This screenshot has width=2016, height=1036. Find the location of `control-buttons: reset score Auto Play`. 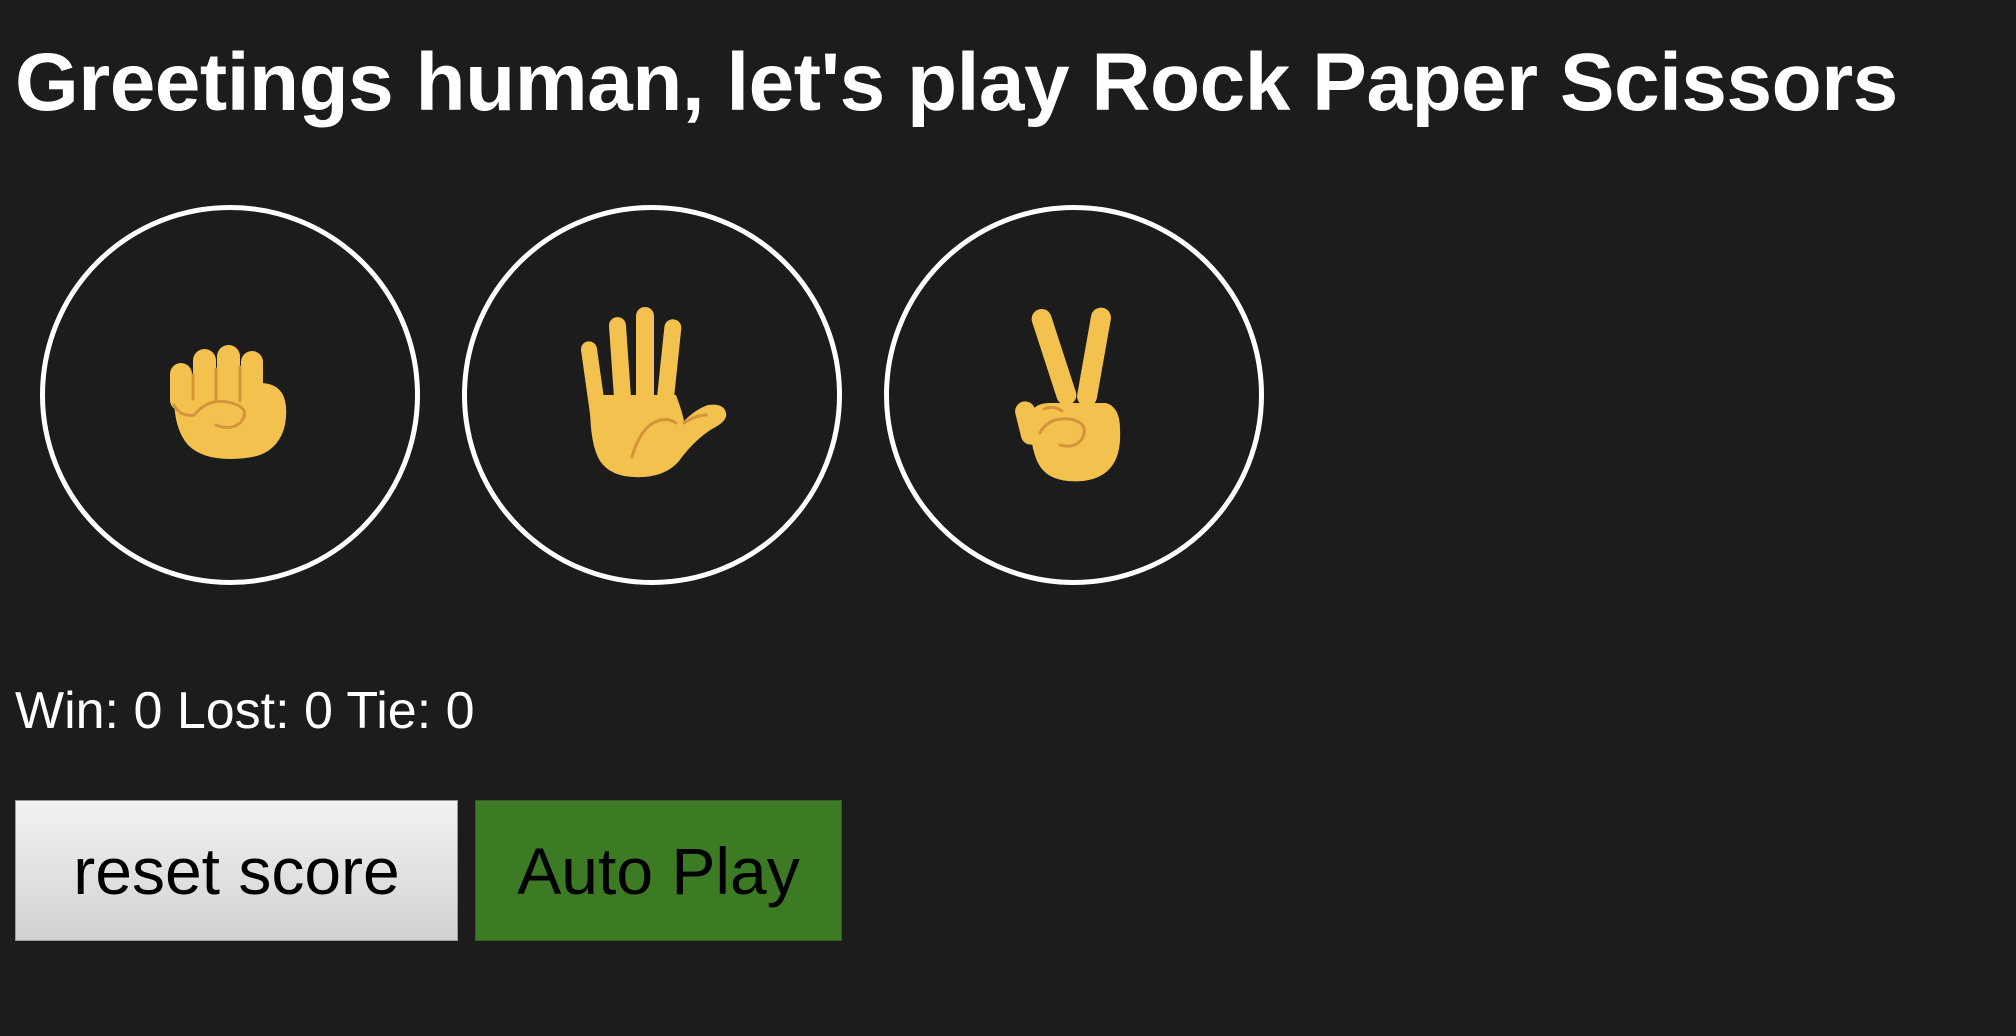

control-buttons: reset score Auto Play is located at coordinates (428, 870).